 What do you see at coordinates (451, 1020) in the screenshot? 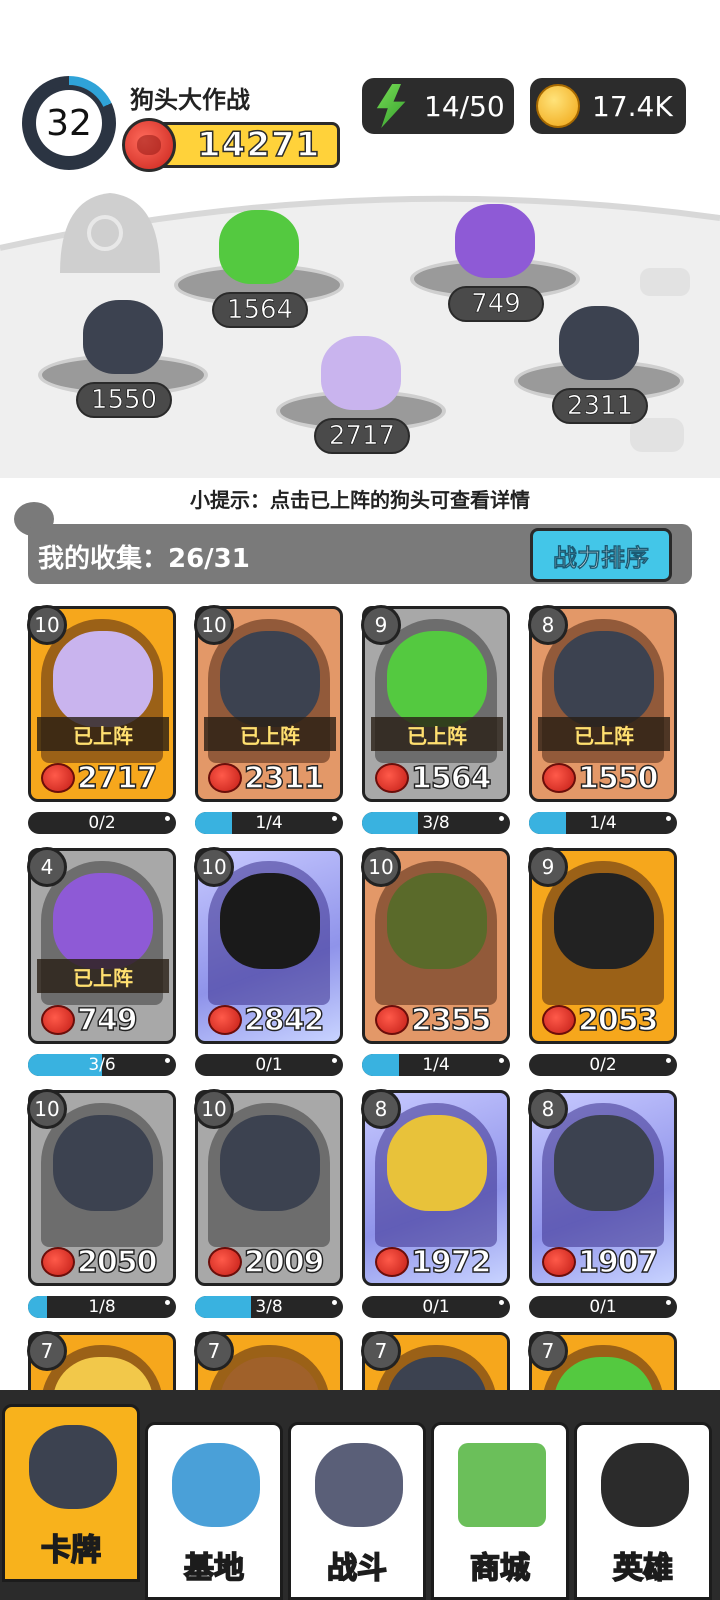
I see `card-power-value: 2355` at bounding box center [451, 1020].